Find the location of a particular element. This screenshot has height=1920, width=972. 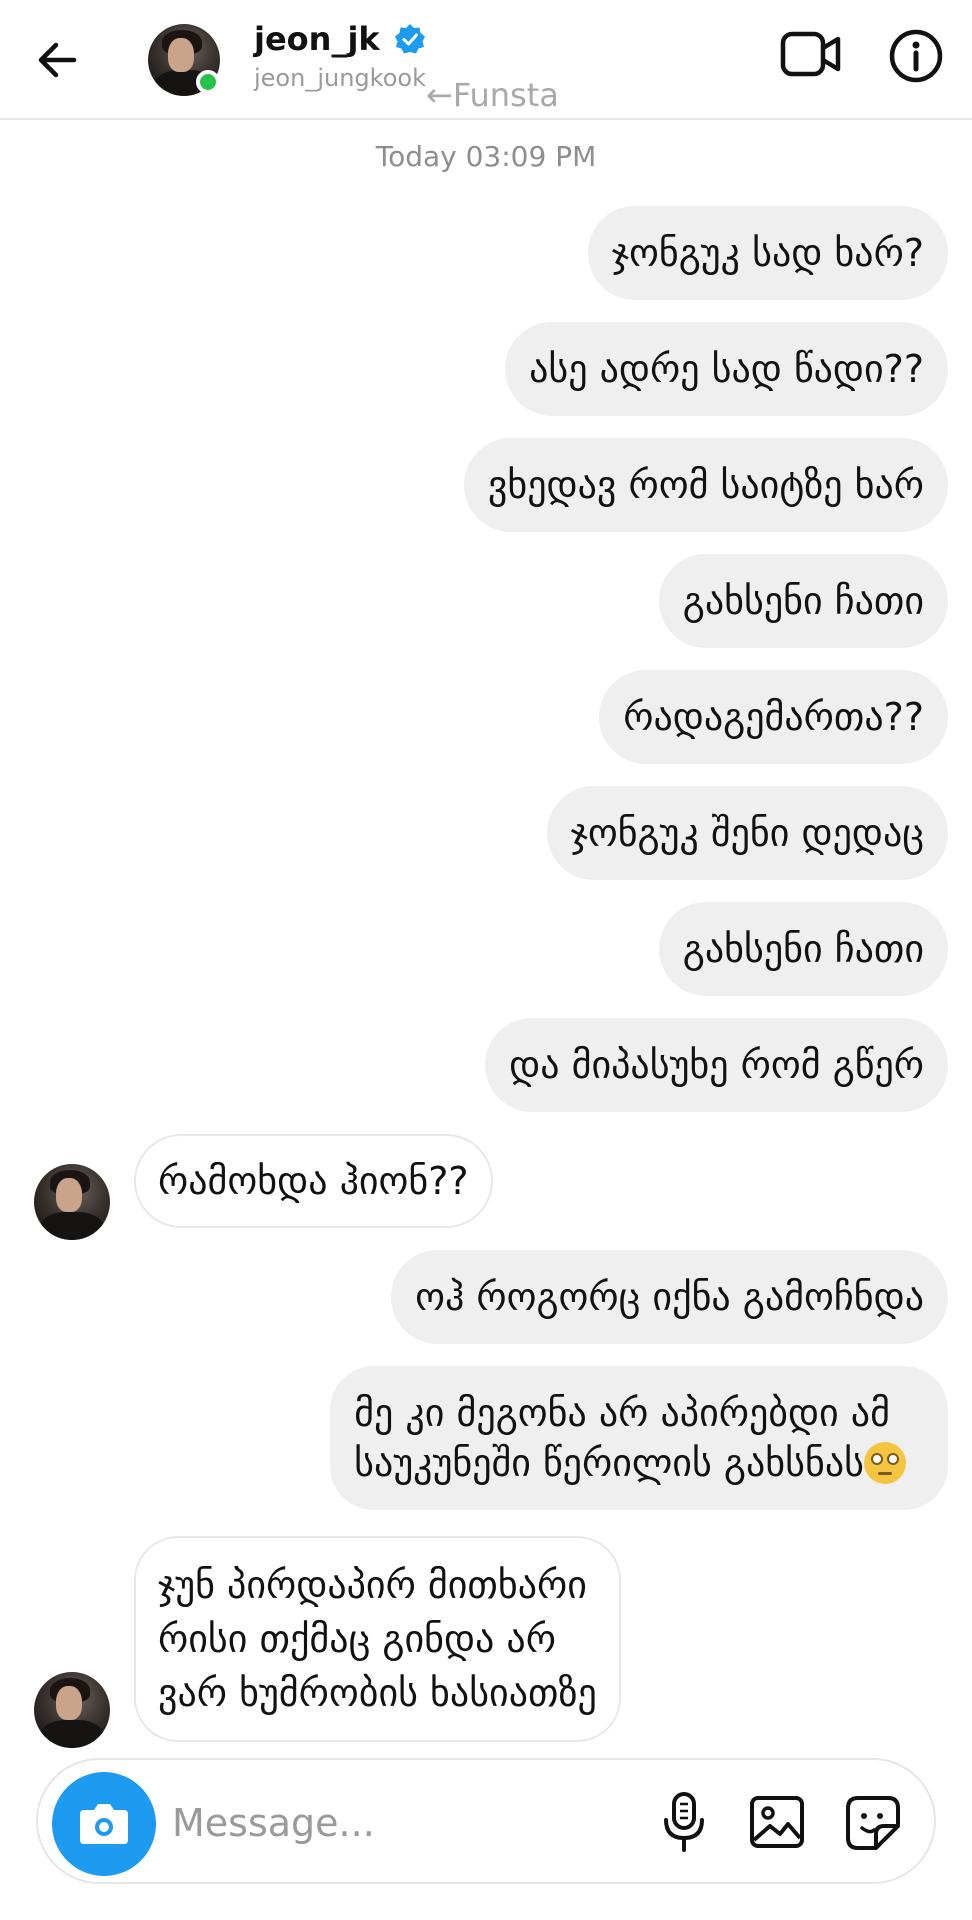

rolling-eyes-emoji-icon is located at coordinates (885, 1463).